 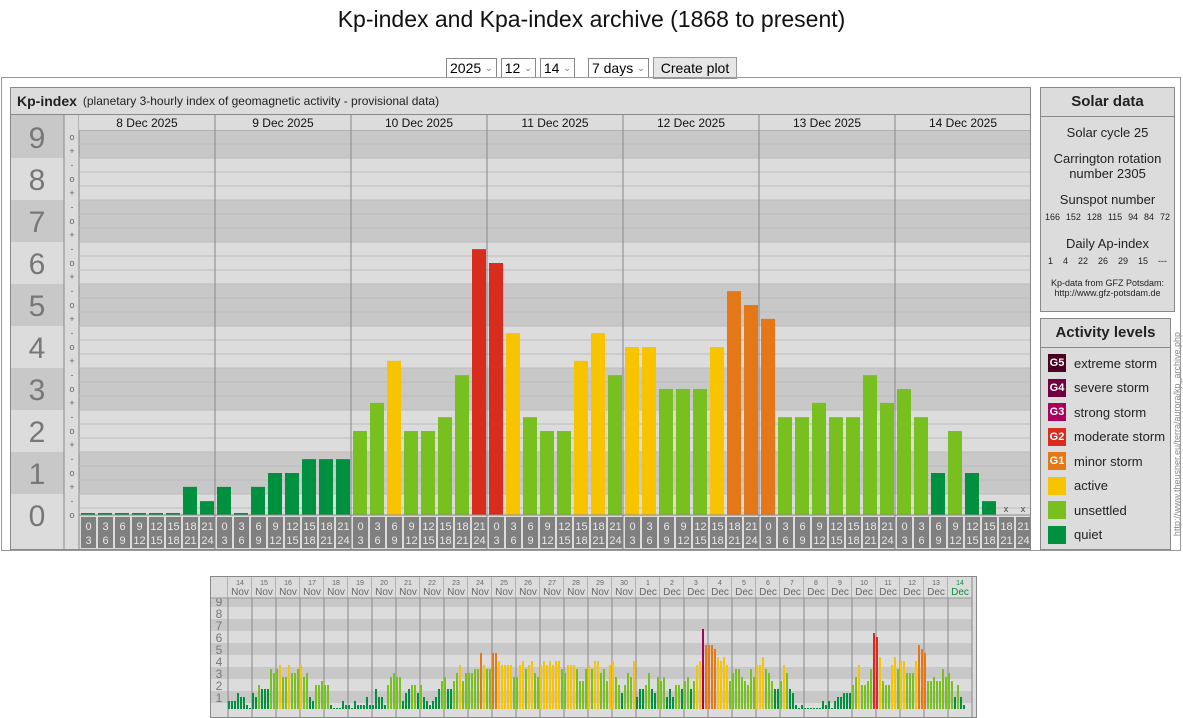 What do you see at coordinates (1133, 217) in the screenshot?
I see `sunspot-value: 94` at bounding box center [1133, 217].